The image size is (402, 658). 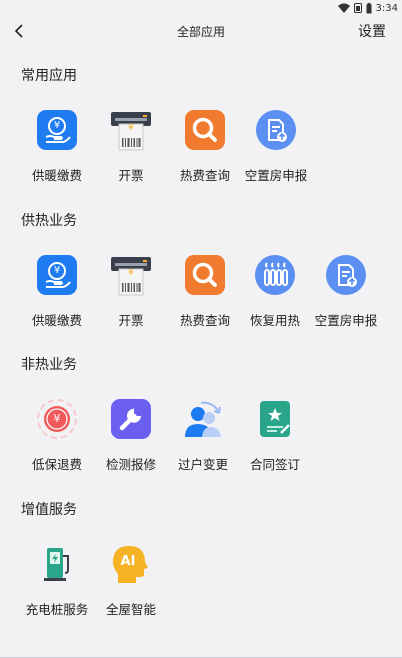 What do you see at coordinates (274, 464) in the screenshot?
I see `app-label: 合同签订` at bounding box center [274, 464].